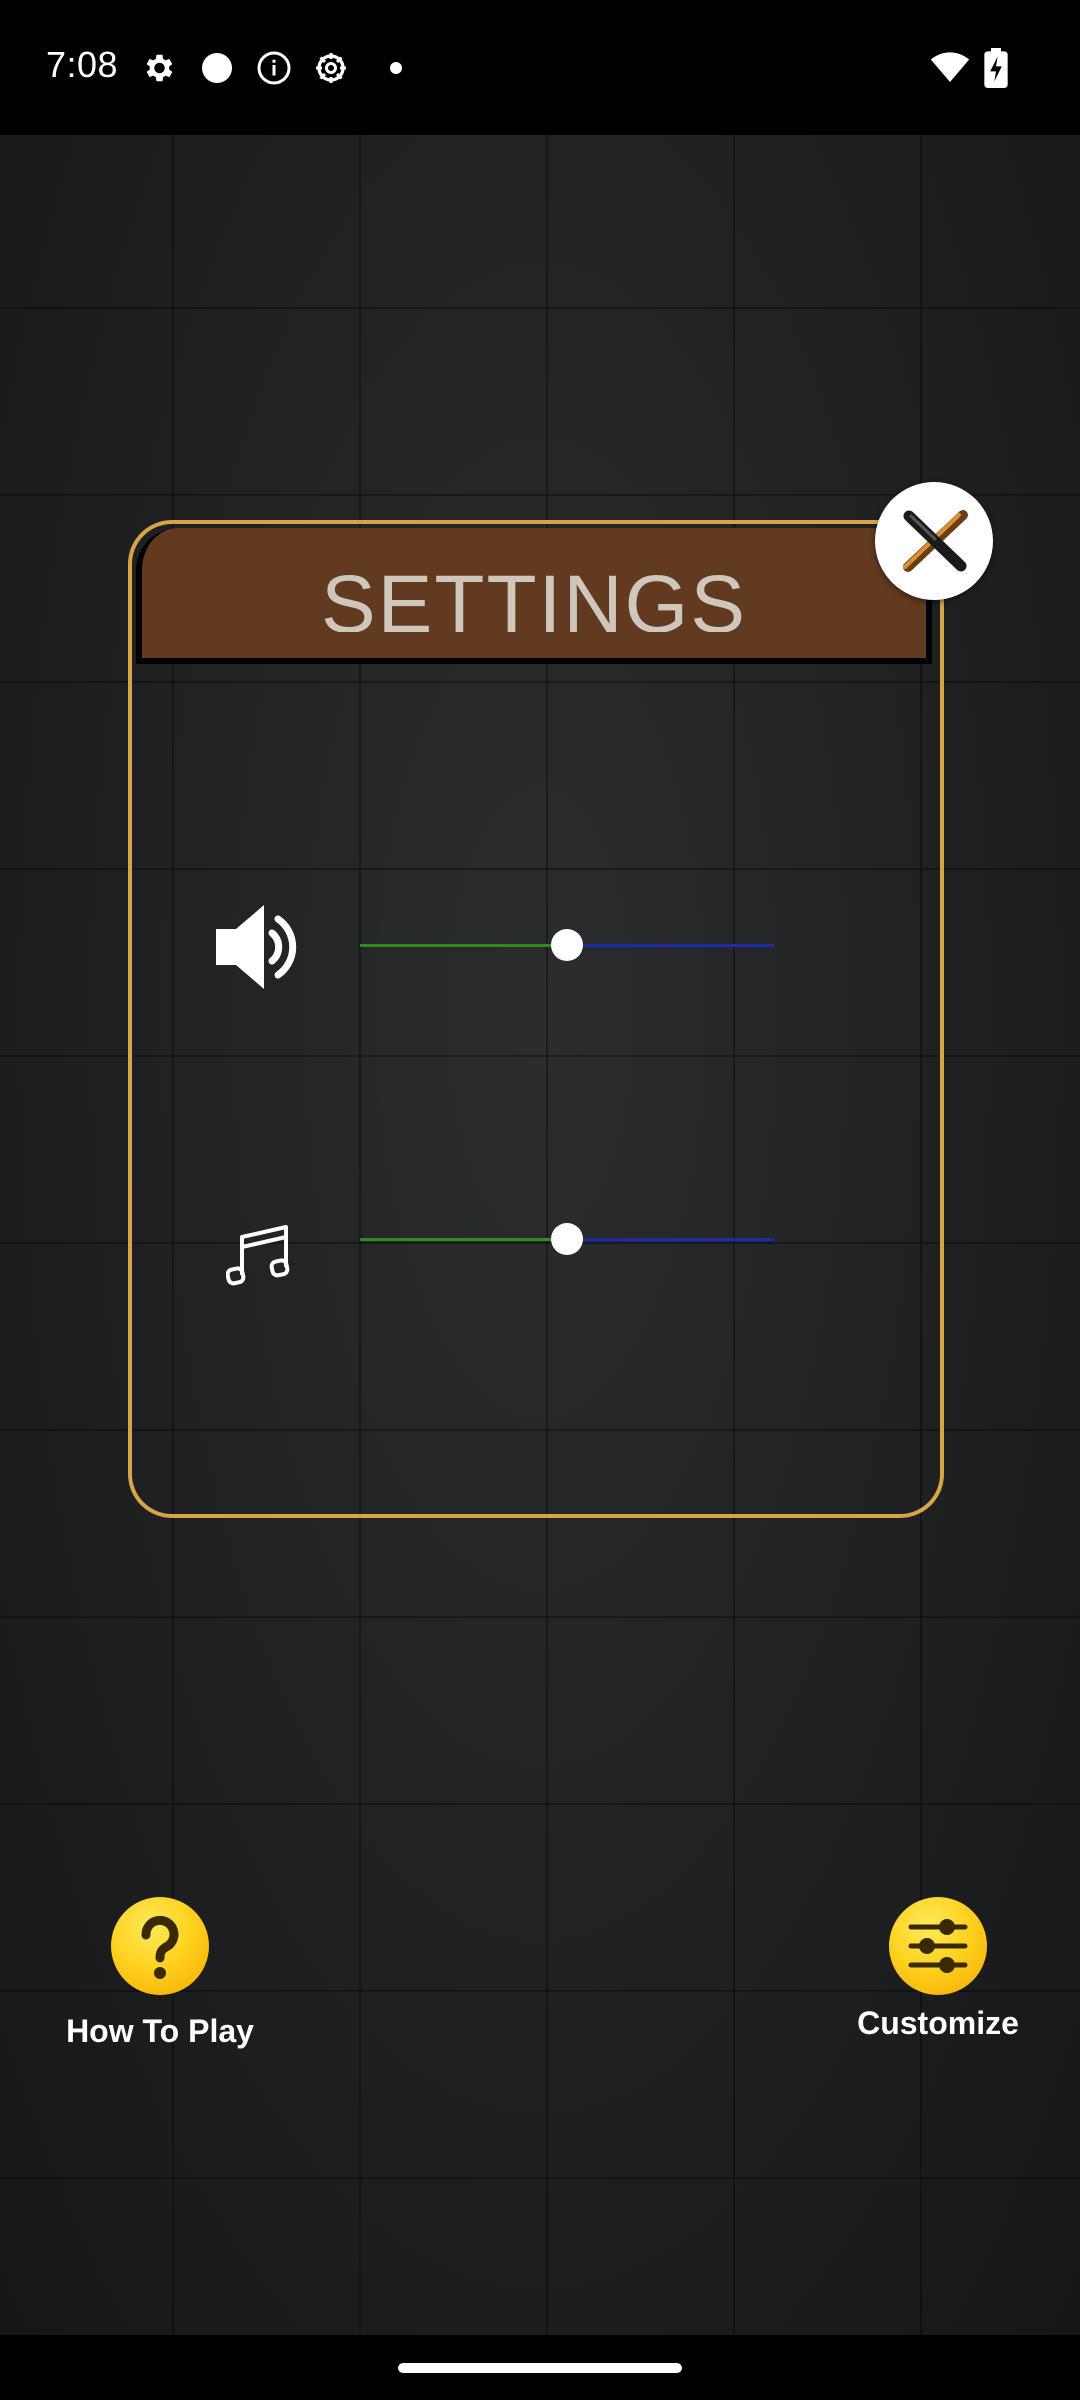 Image resolution: width=1080 pixels, height=2400 pixels. I want to click on customize-button: Customize, so click(938, 1969).